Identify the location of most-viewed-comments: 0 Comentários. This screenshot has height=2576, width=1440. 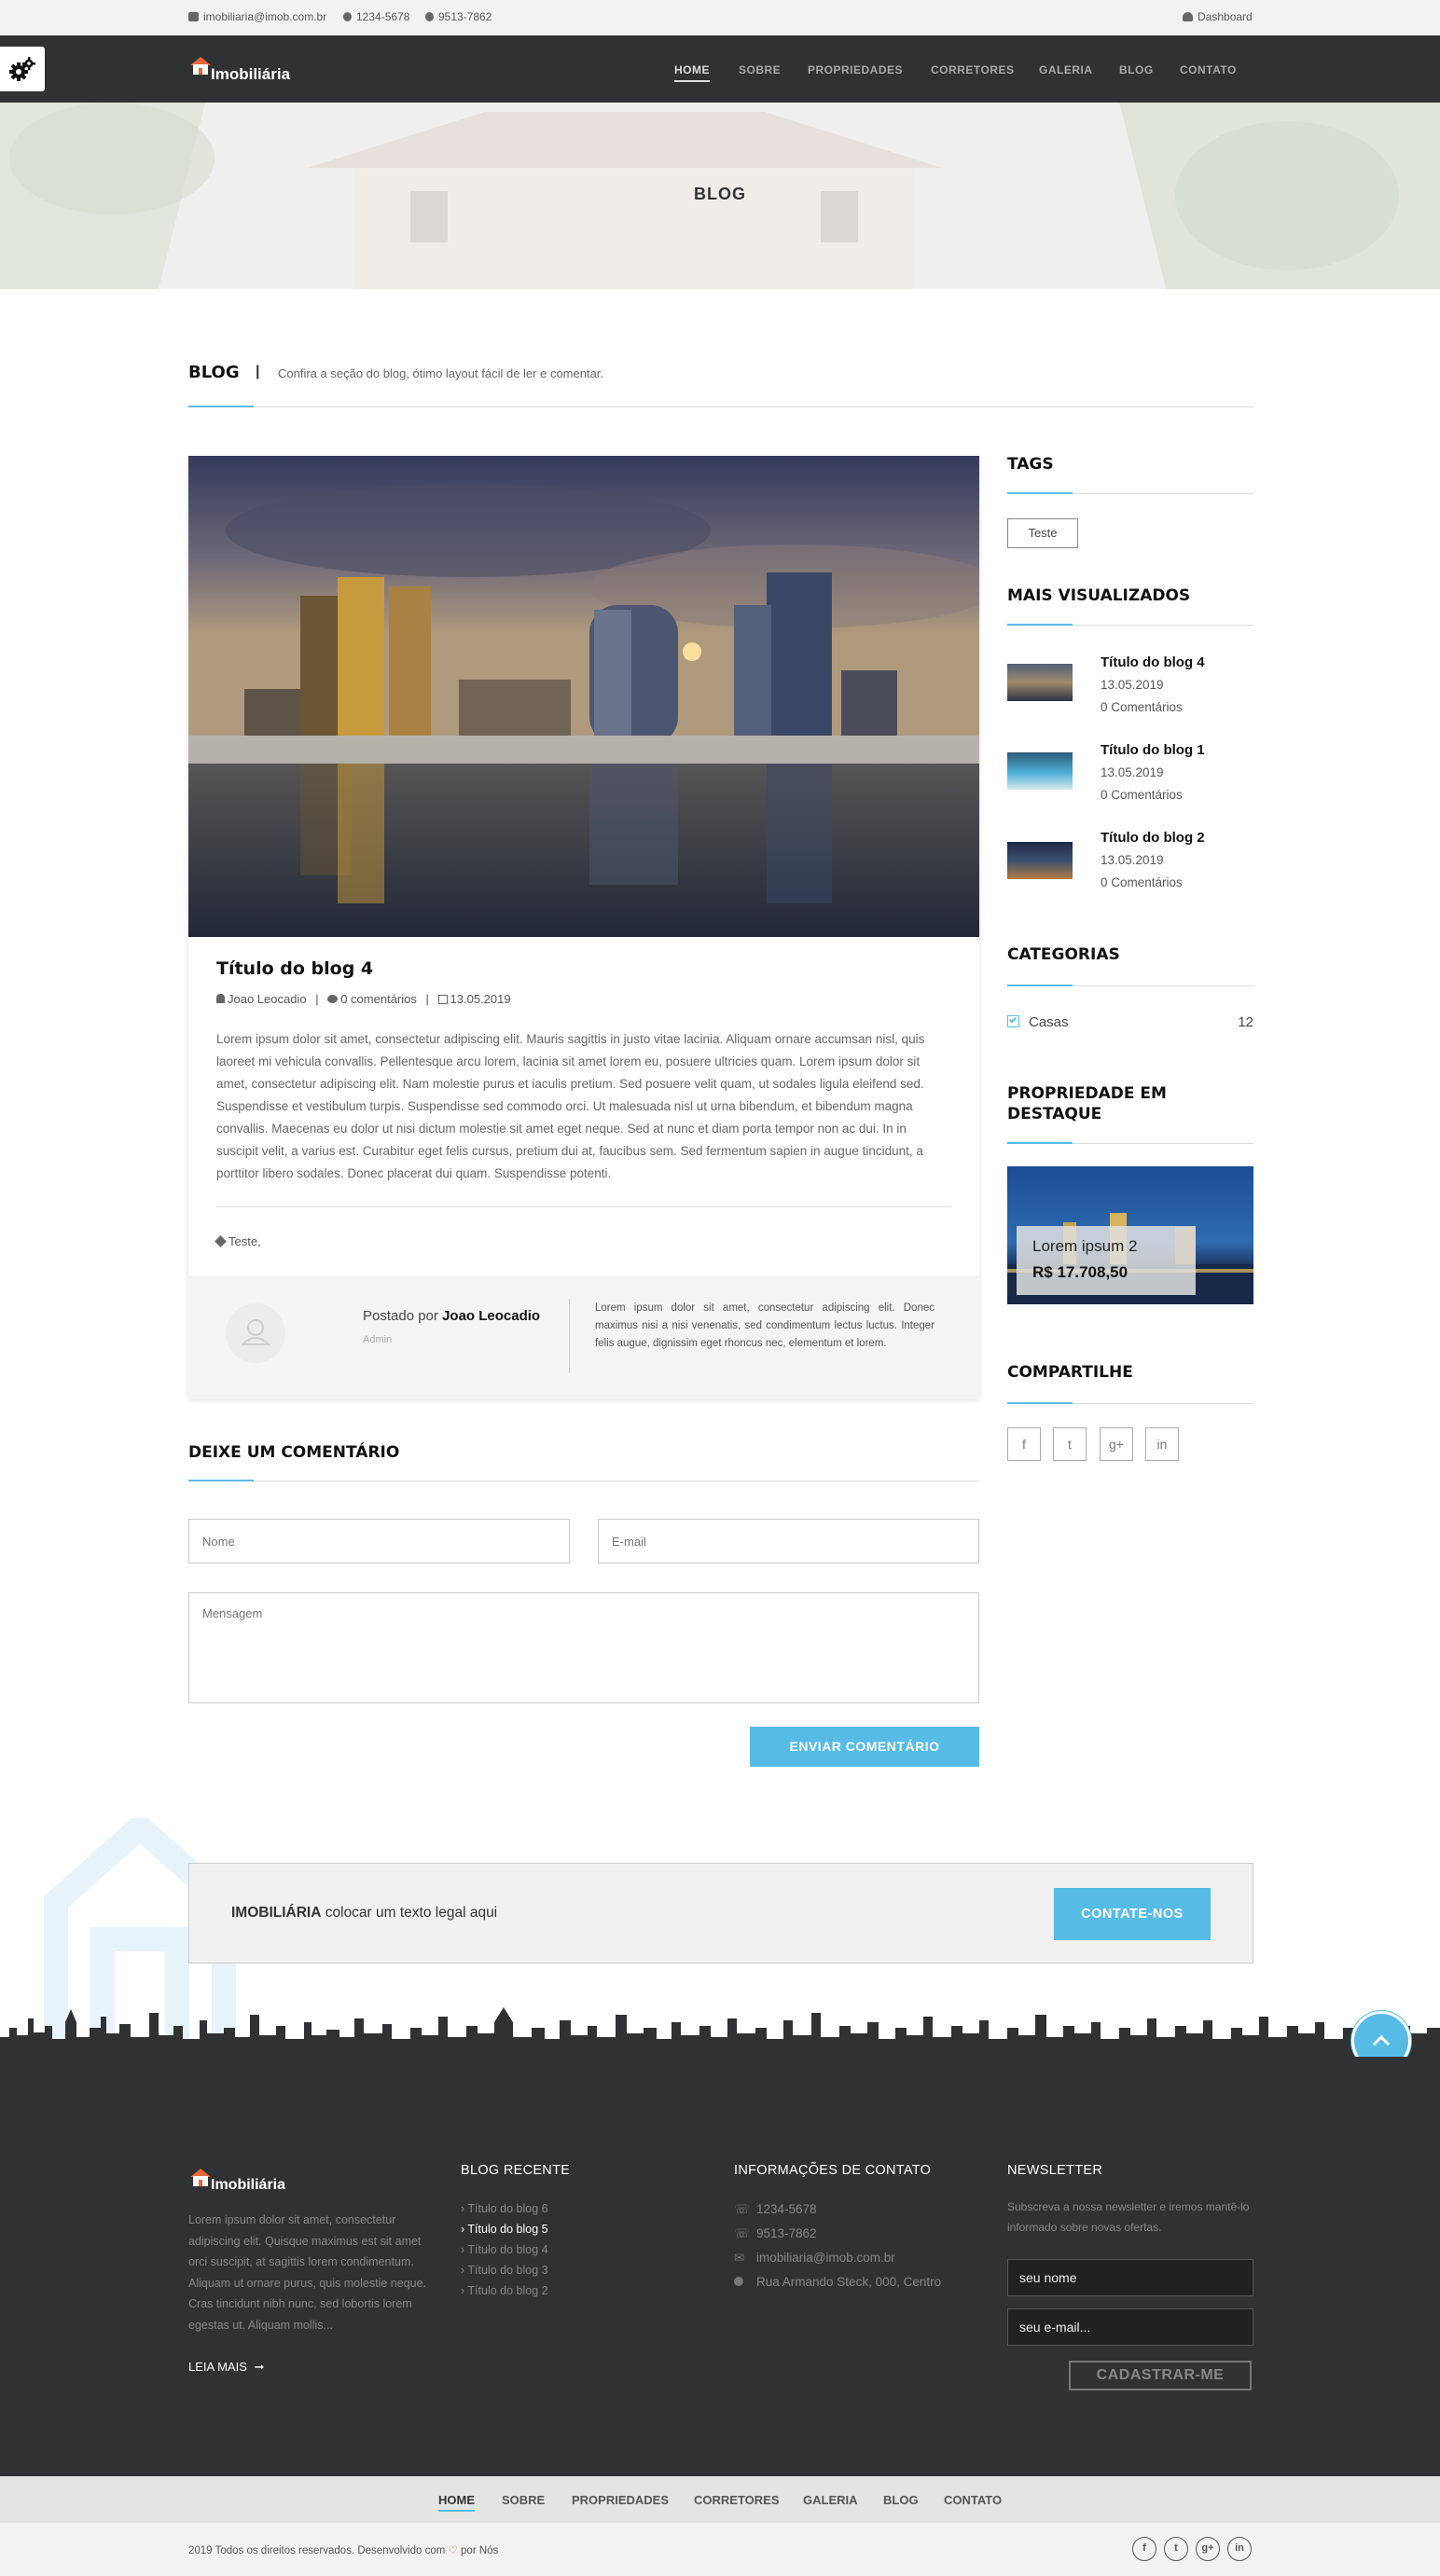
(1142, 707).